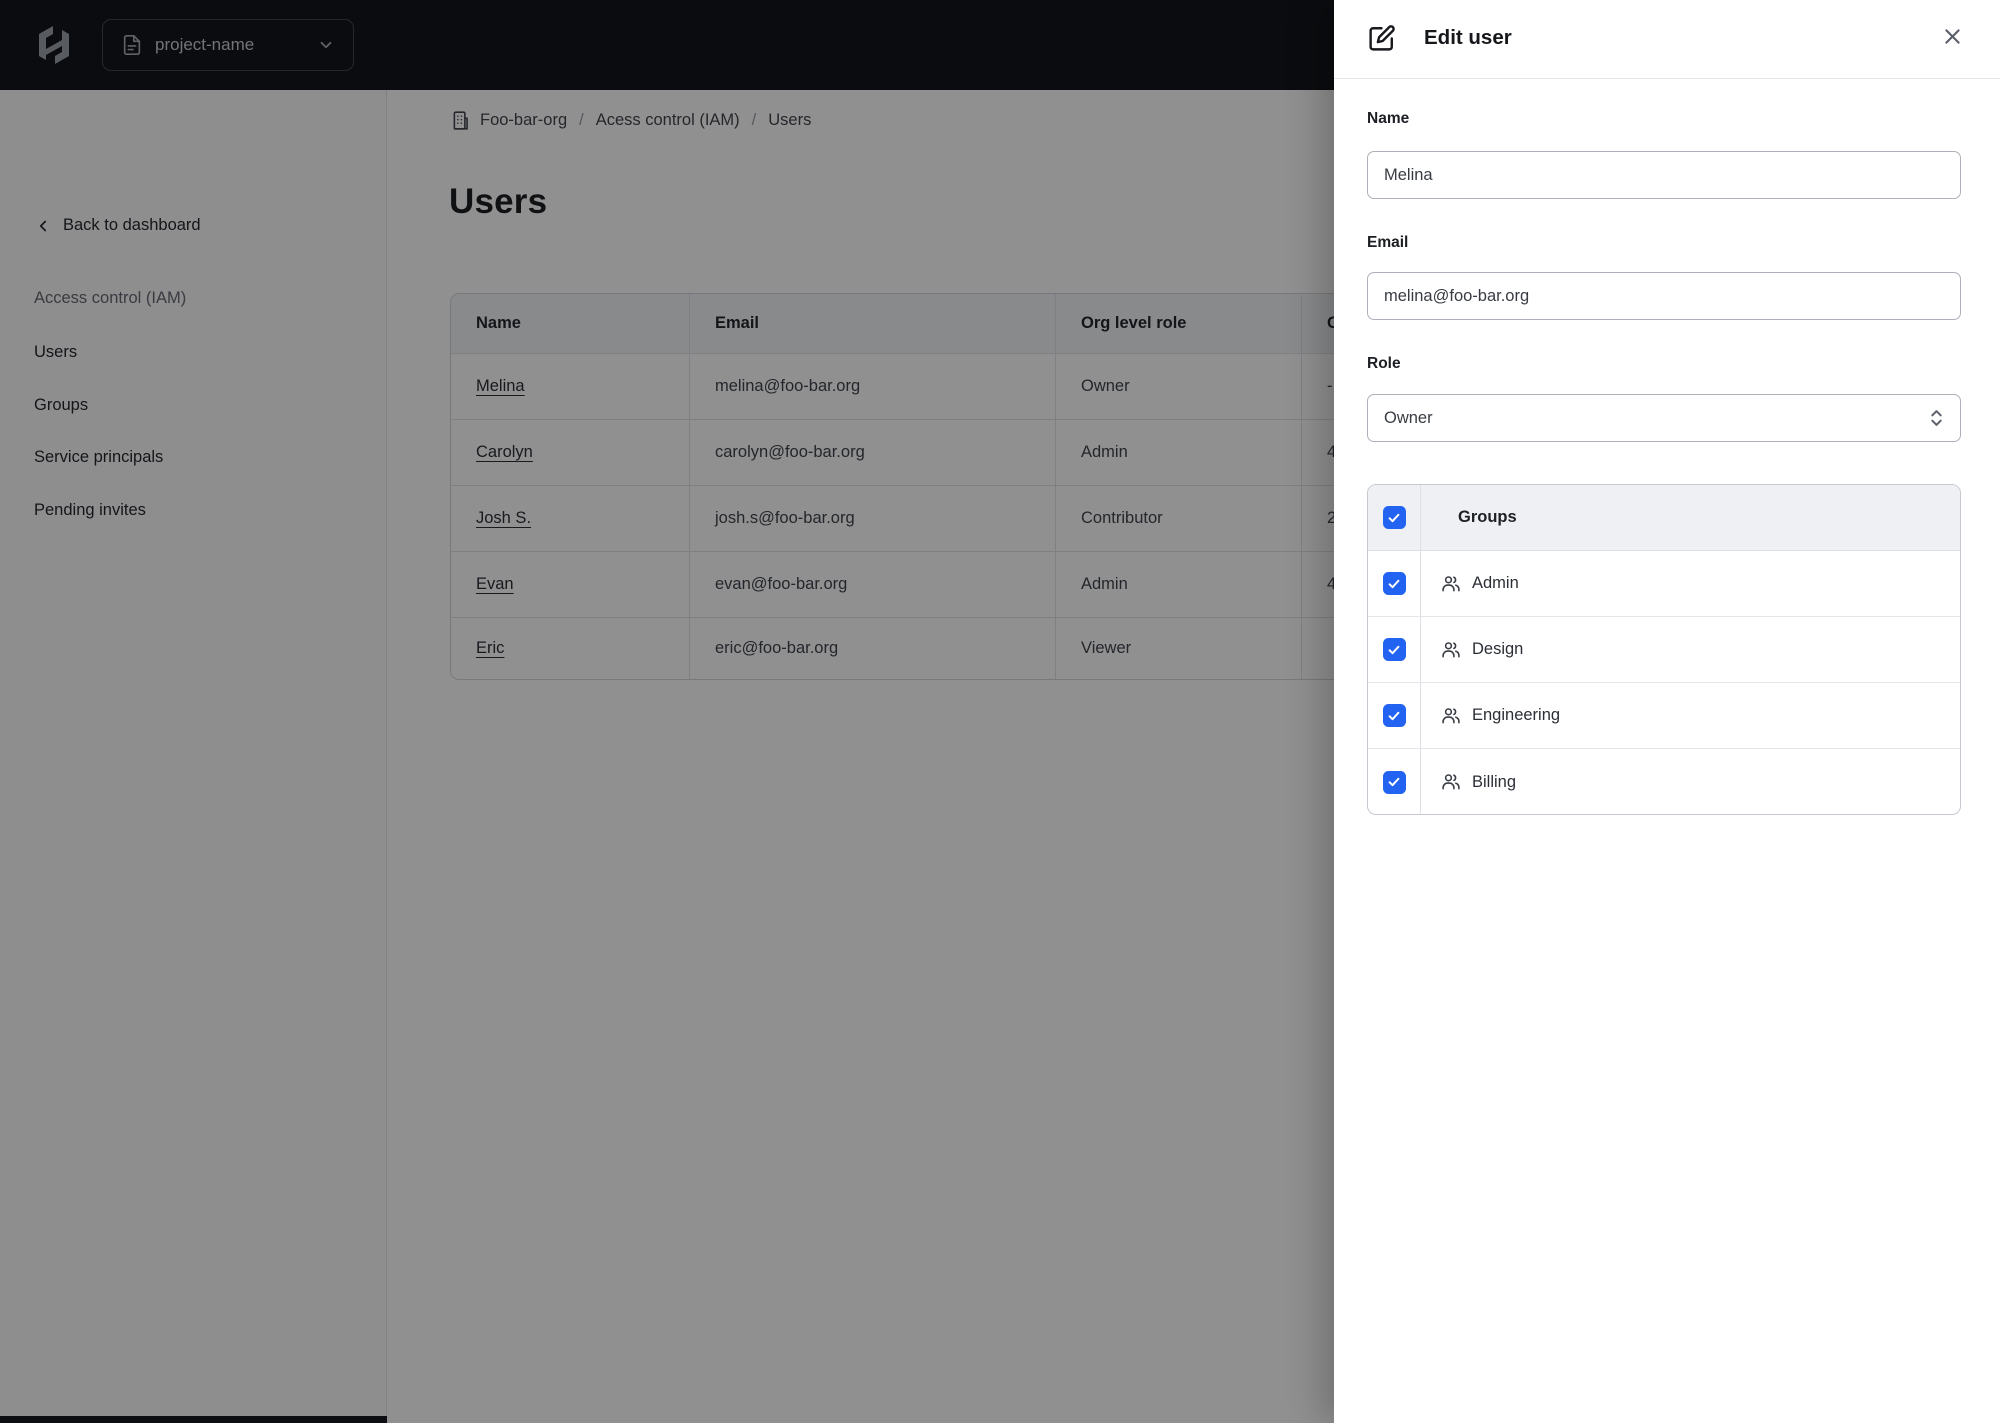 Image resolution: width=2000 pixels, height=1423 pixels. What do you see at coordinates (1388, 118) in the screenshot?
I see `name-field-label: Name` at bounding box center [1388, 118].